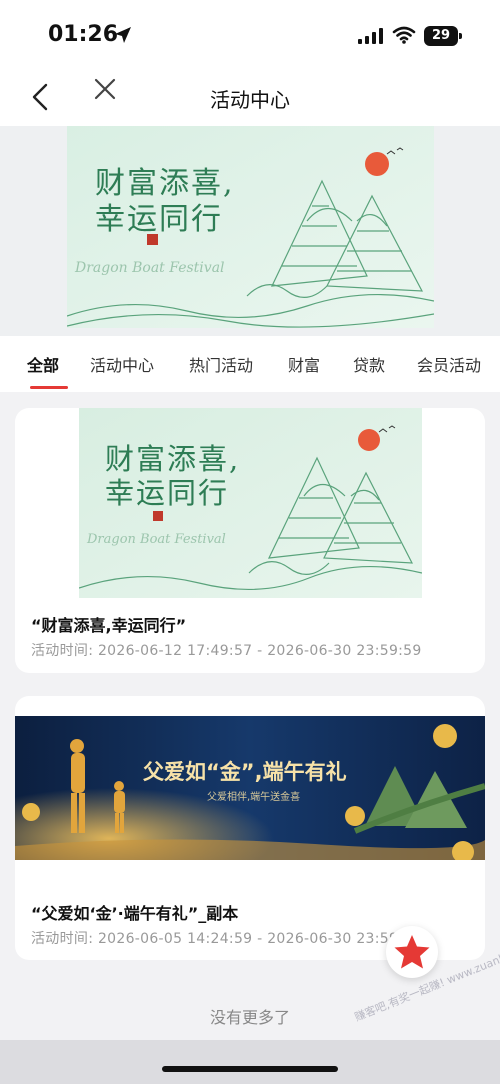  I want to click on no-more-text: 没有更多了, so click(249, 1017).